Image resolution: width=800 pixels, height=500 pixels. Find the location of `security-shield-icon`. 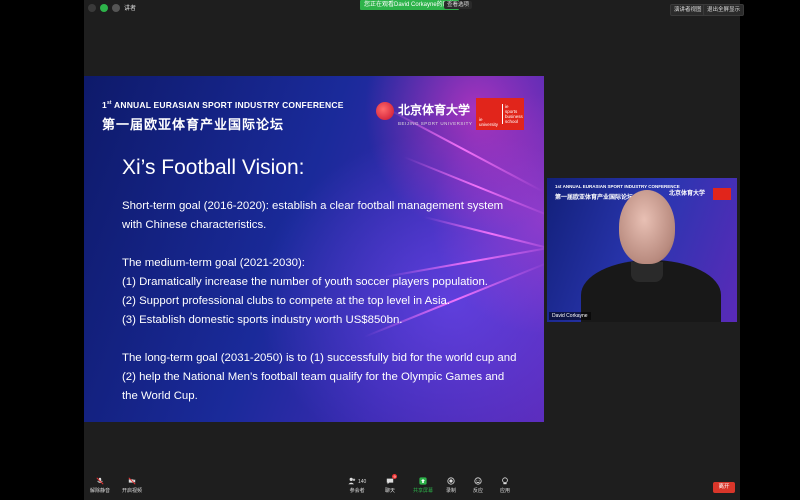

security-shield-icon is located at coordinates (104, 7).